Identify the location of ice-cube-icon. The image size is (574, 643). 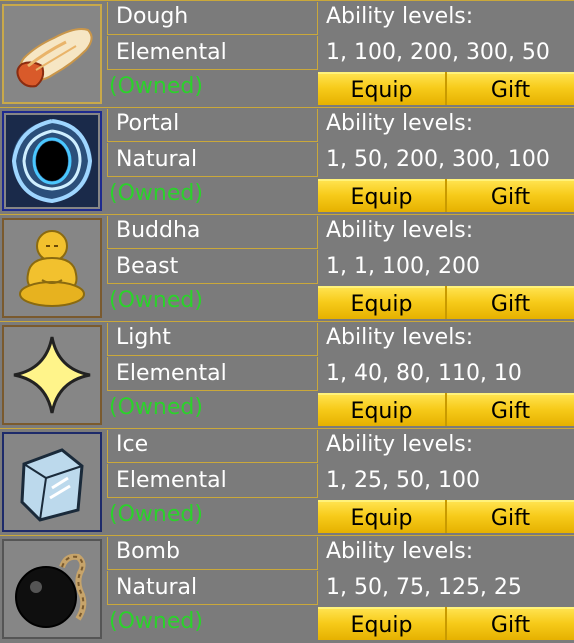
(52, 485).